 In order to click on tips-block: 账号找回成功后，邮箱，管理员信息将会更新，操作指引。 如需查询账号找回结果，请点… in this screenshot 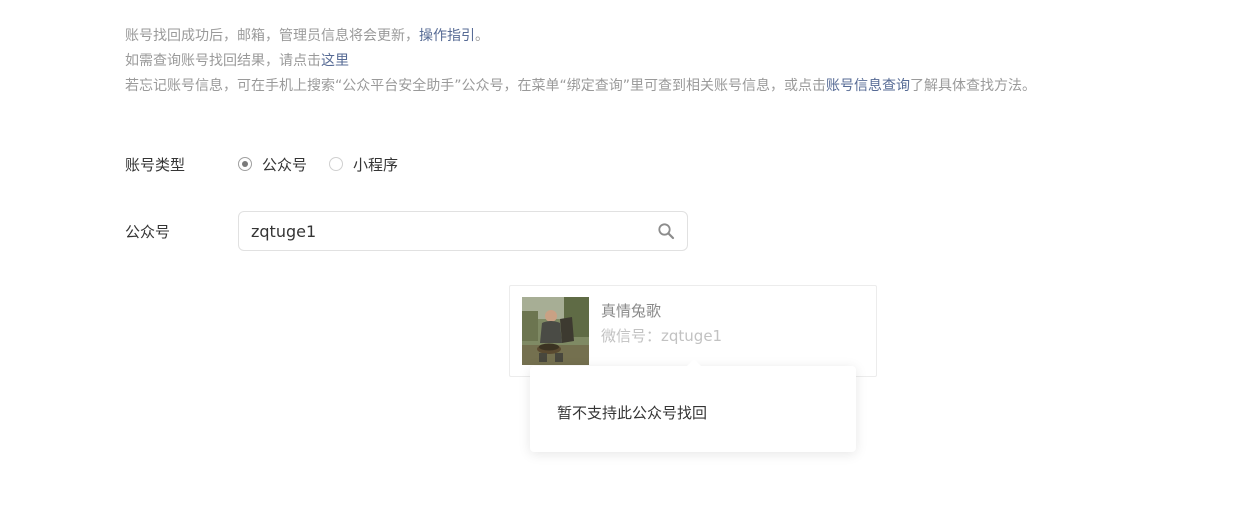, I will do `click(580, 61)`.